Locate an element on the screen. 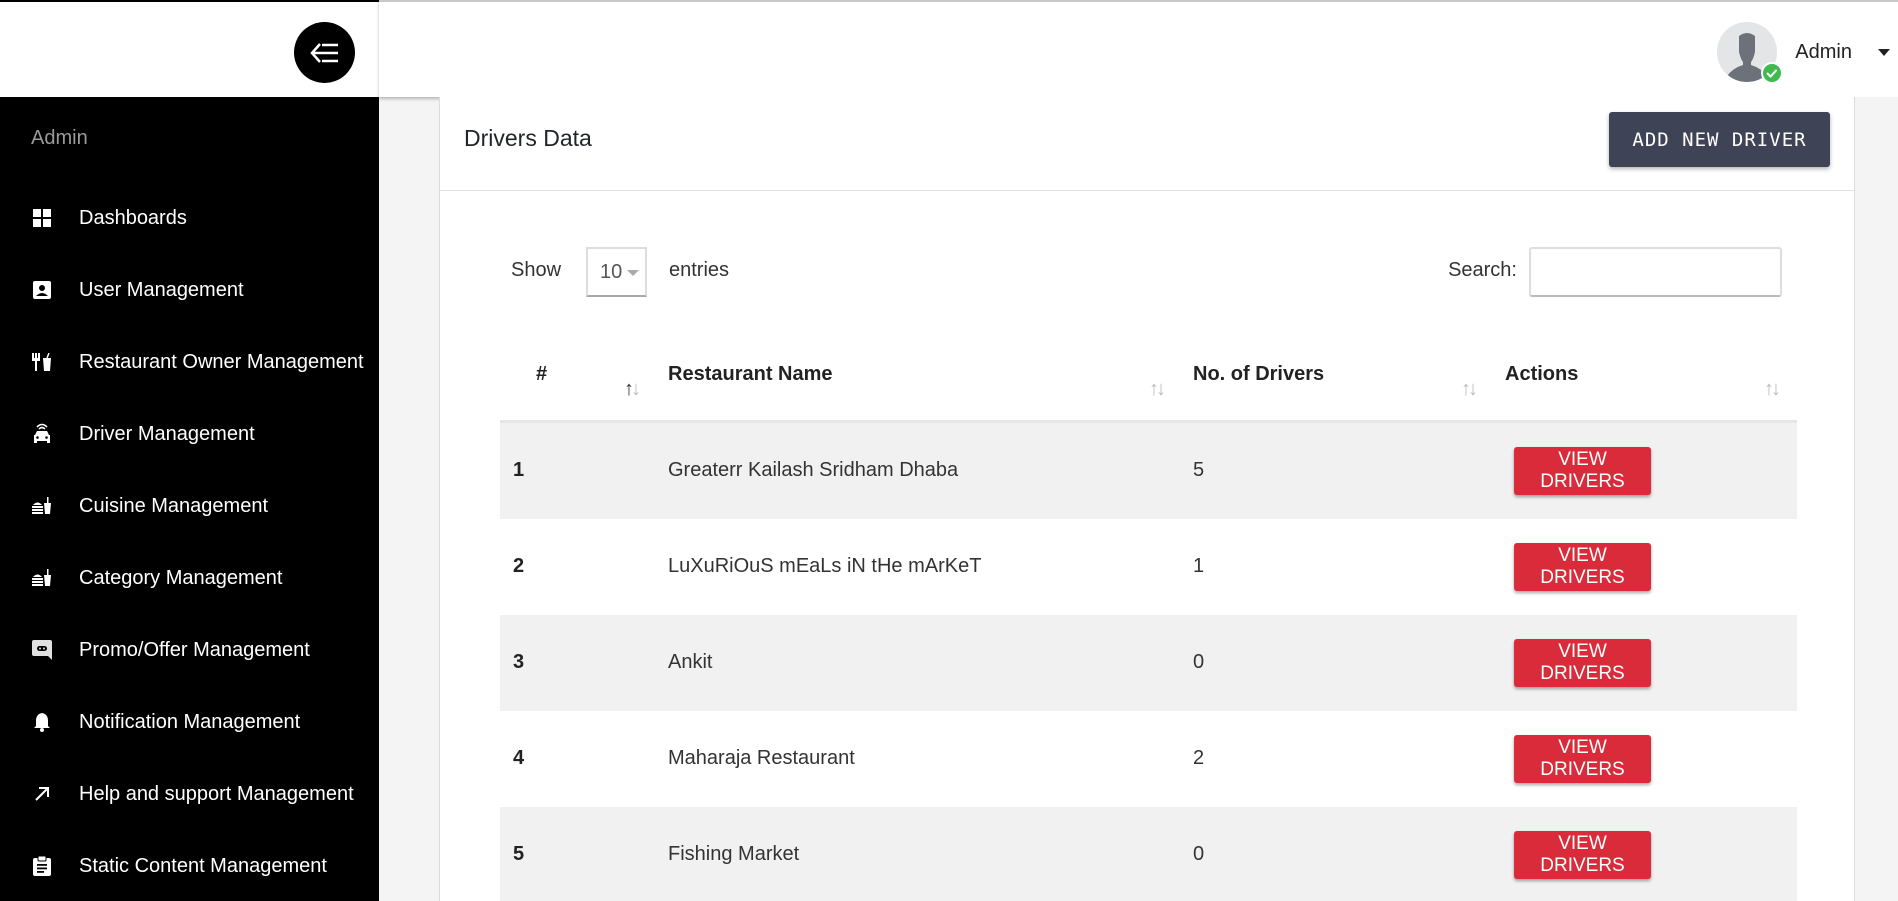  user-badge-icon is located at coordinates (42, 290).